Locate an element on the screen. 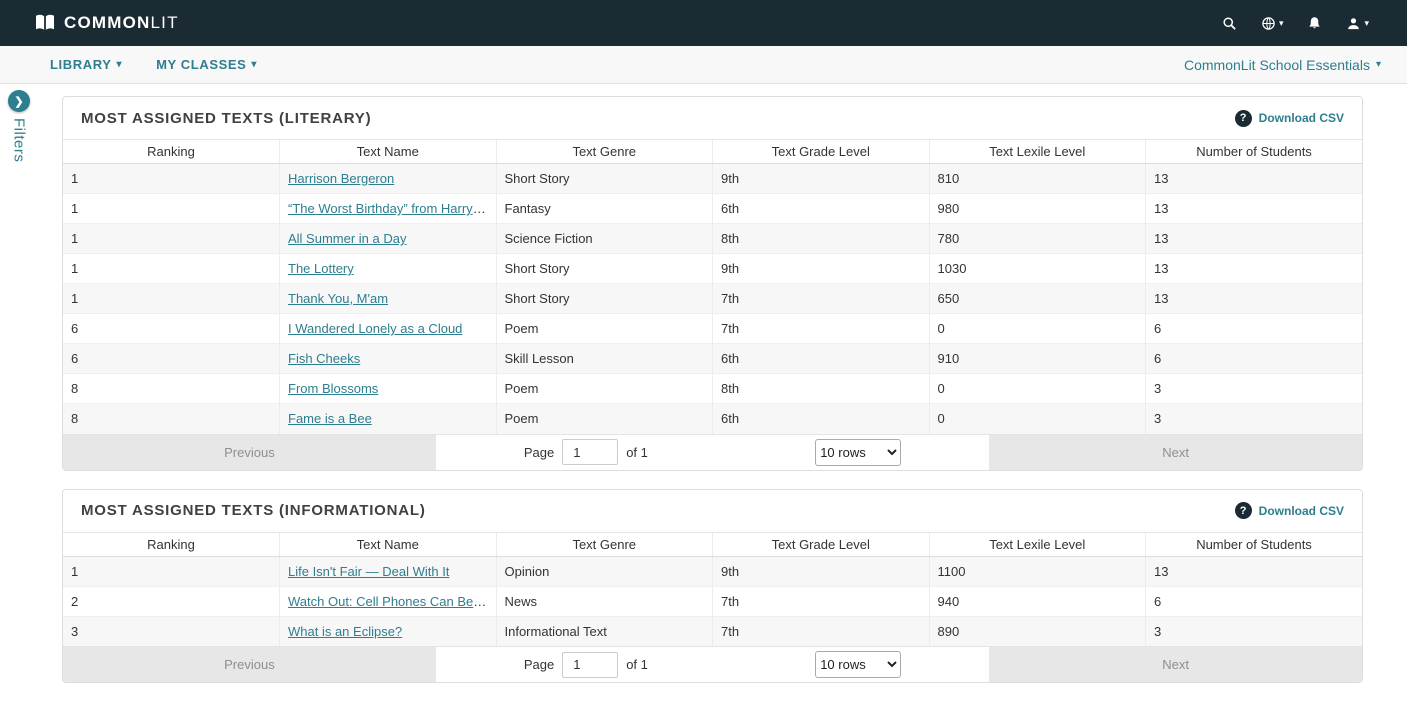  text-link: Life Isn't Fair — Deal With It is located at coordinates (368, 571).